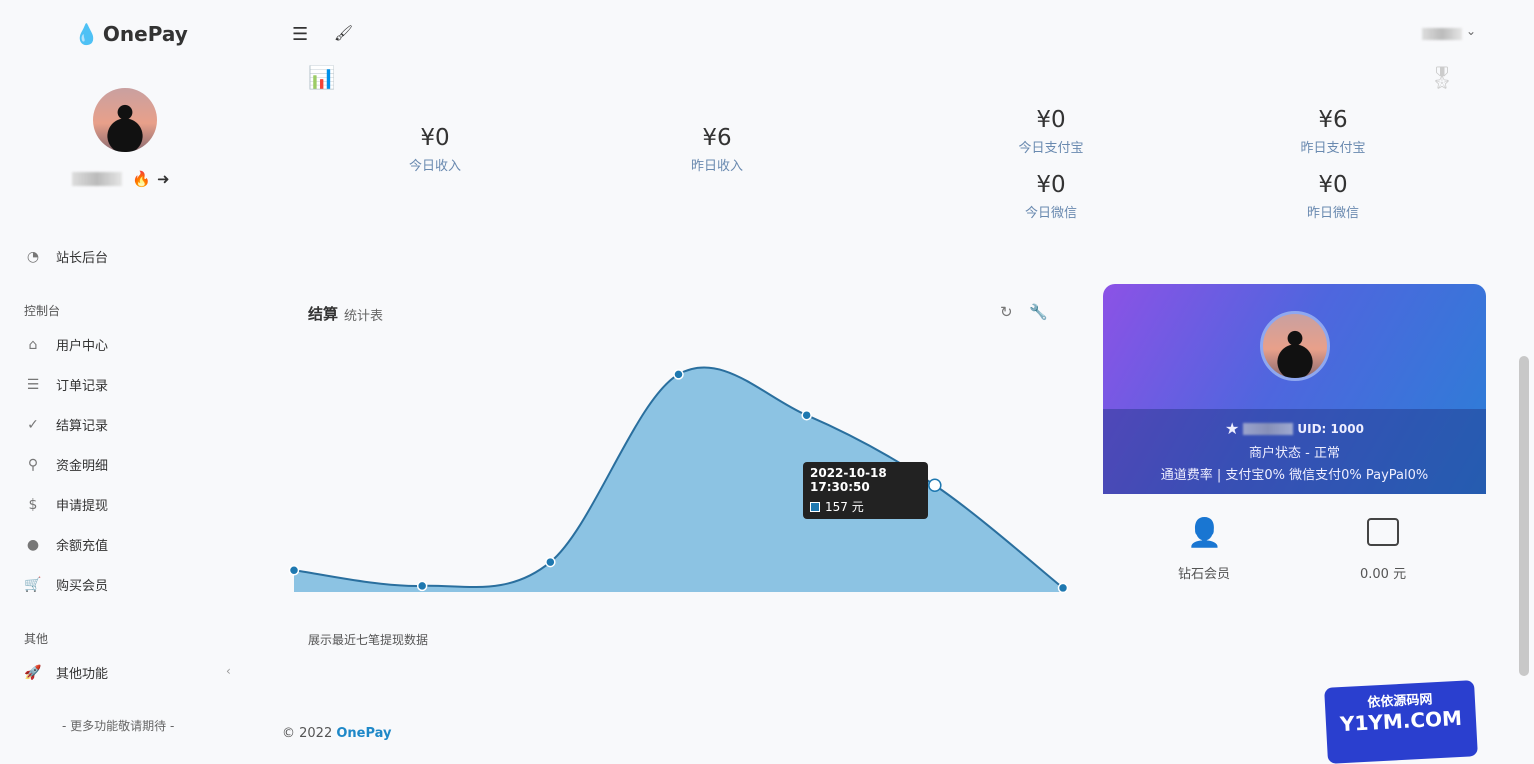 This screenshot has width=1534, height=764. I want to click on merchant-status: 商户状态 - 正常, so click(1294, 453).